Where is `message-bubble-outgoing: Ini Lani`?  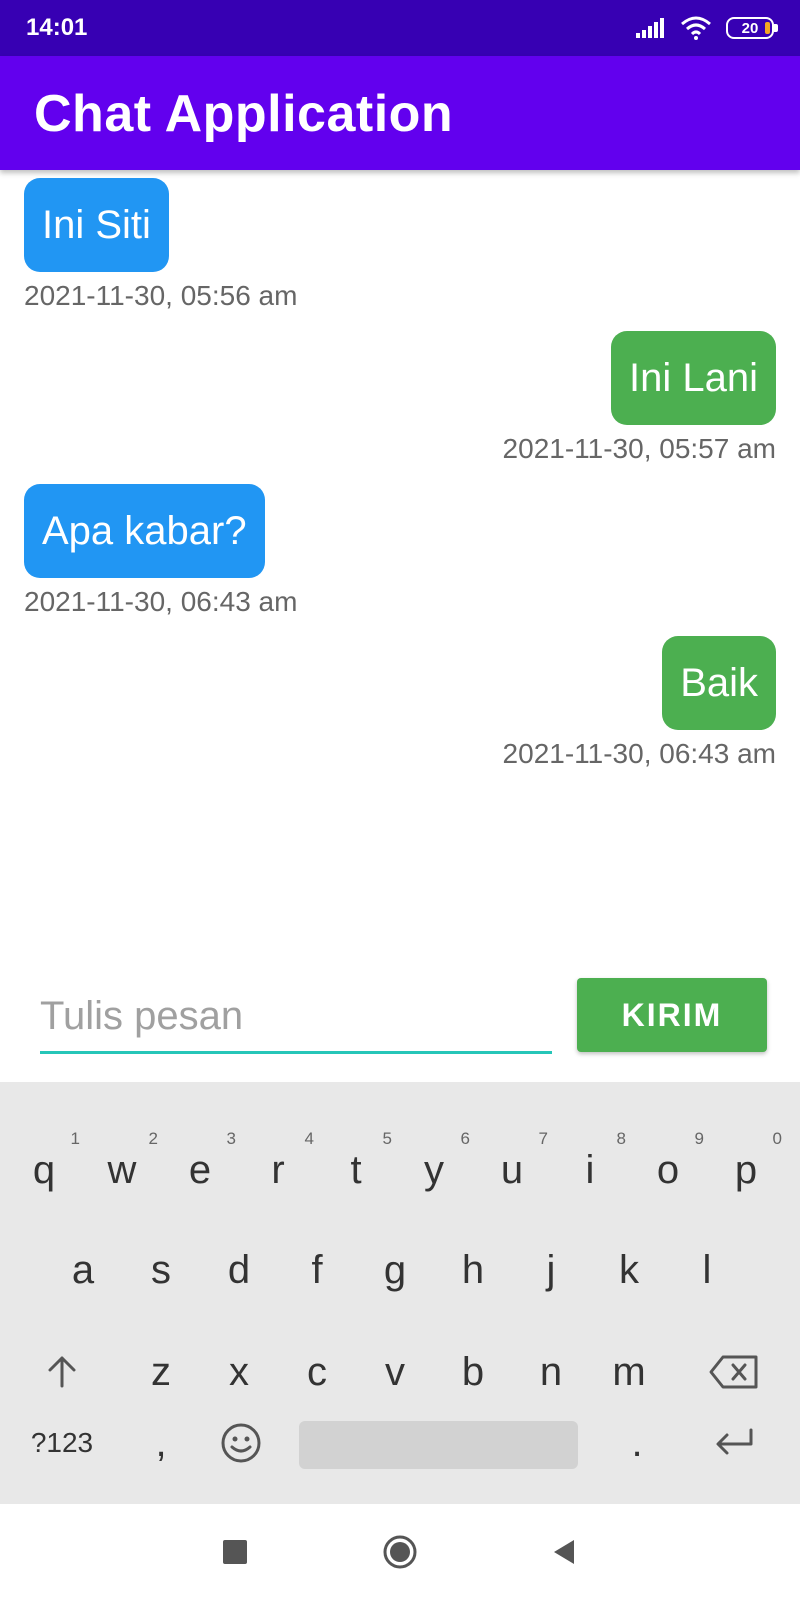
message-bubble-outgoing: Ini Lani is located at coordinates (693, 378).